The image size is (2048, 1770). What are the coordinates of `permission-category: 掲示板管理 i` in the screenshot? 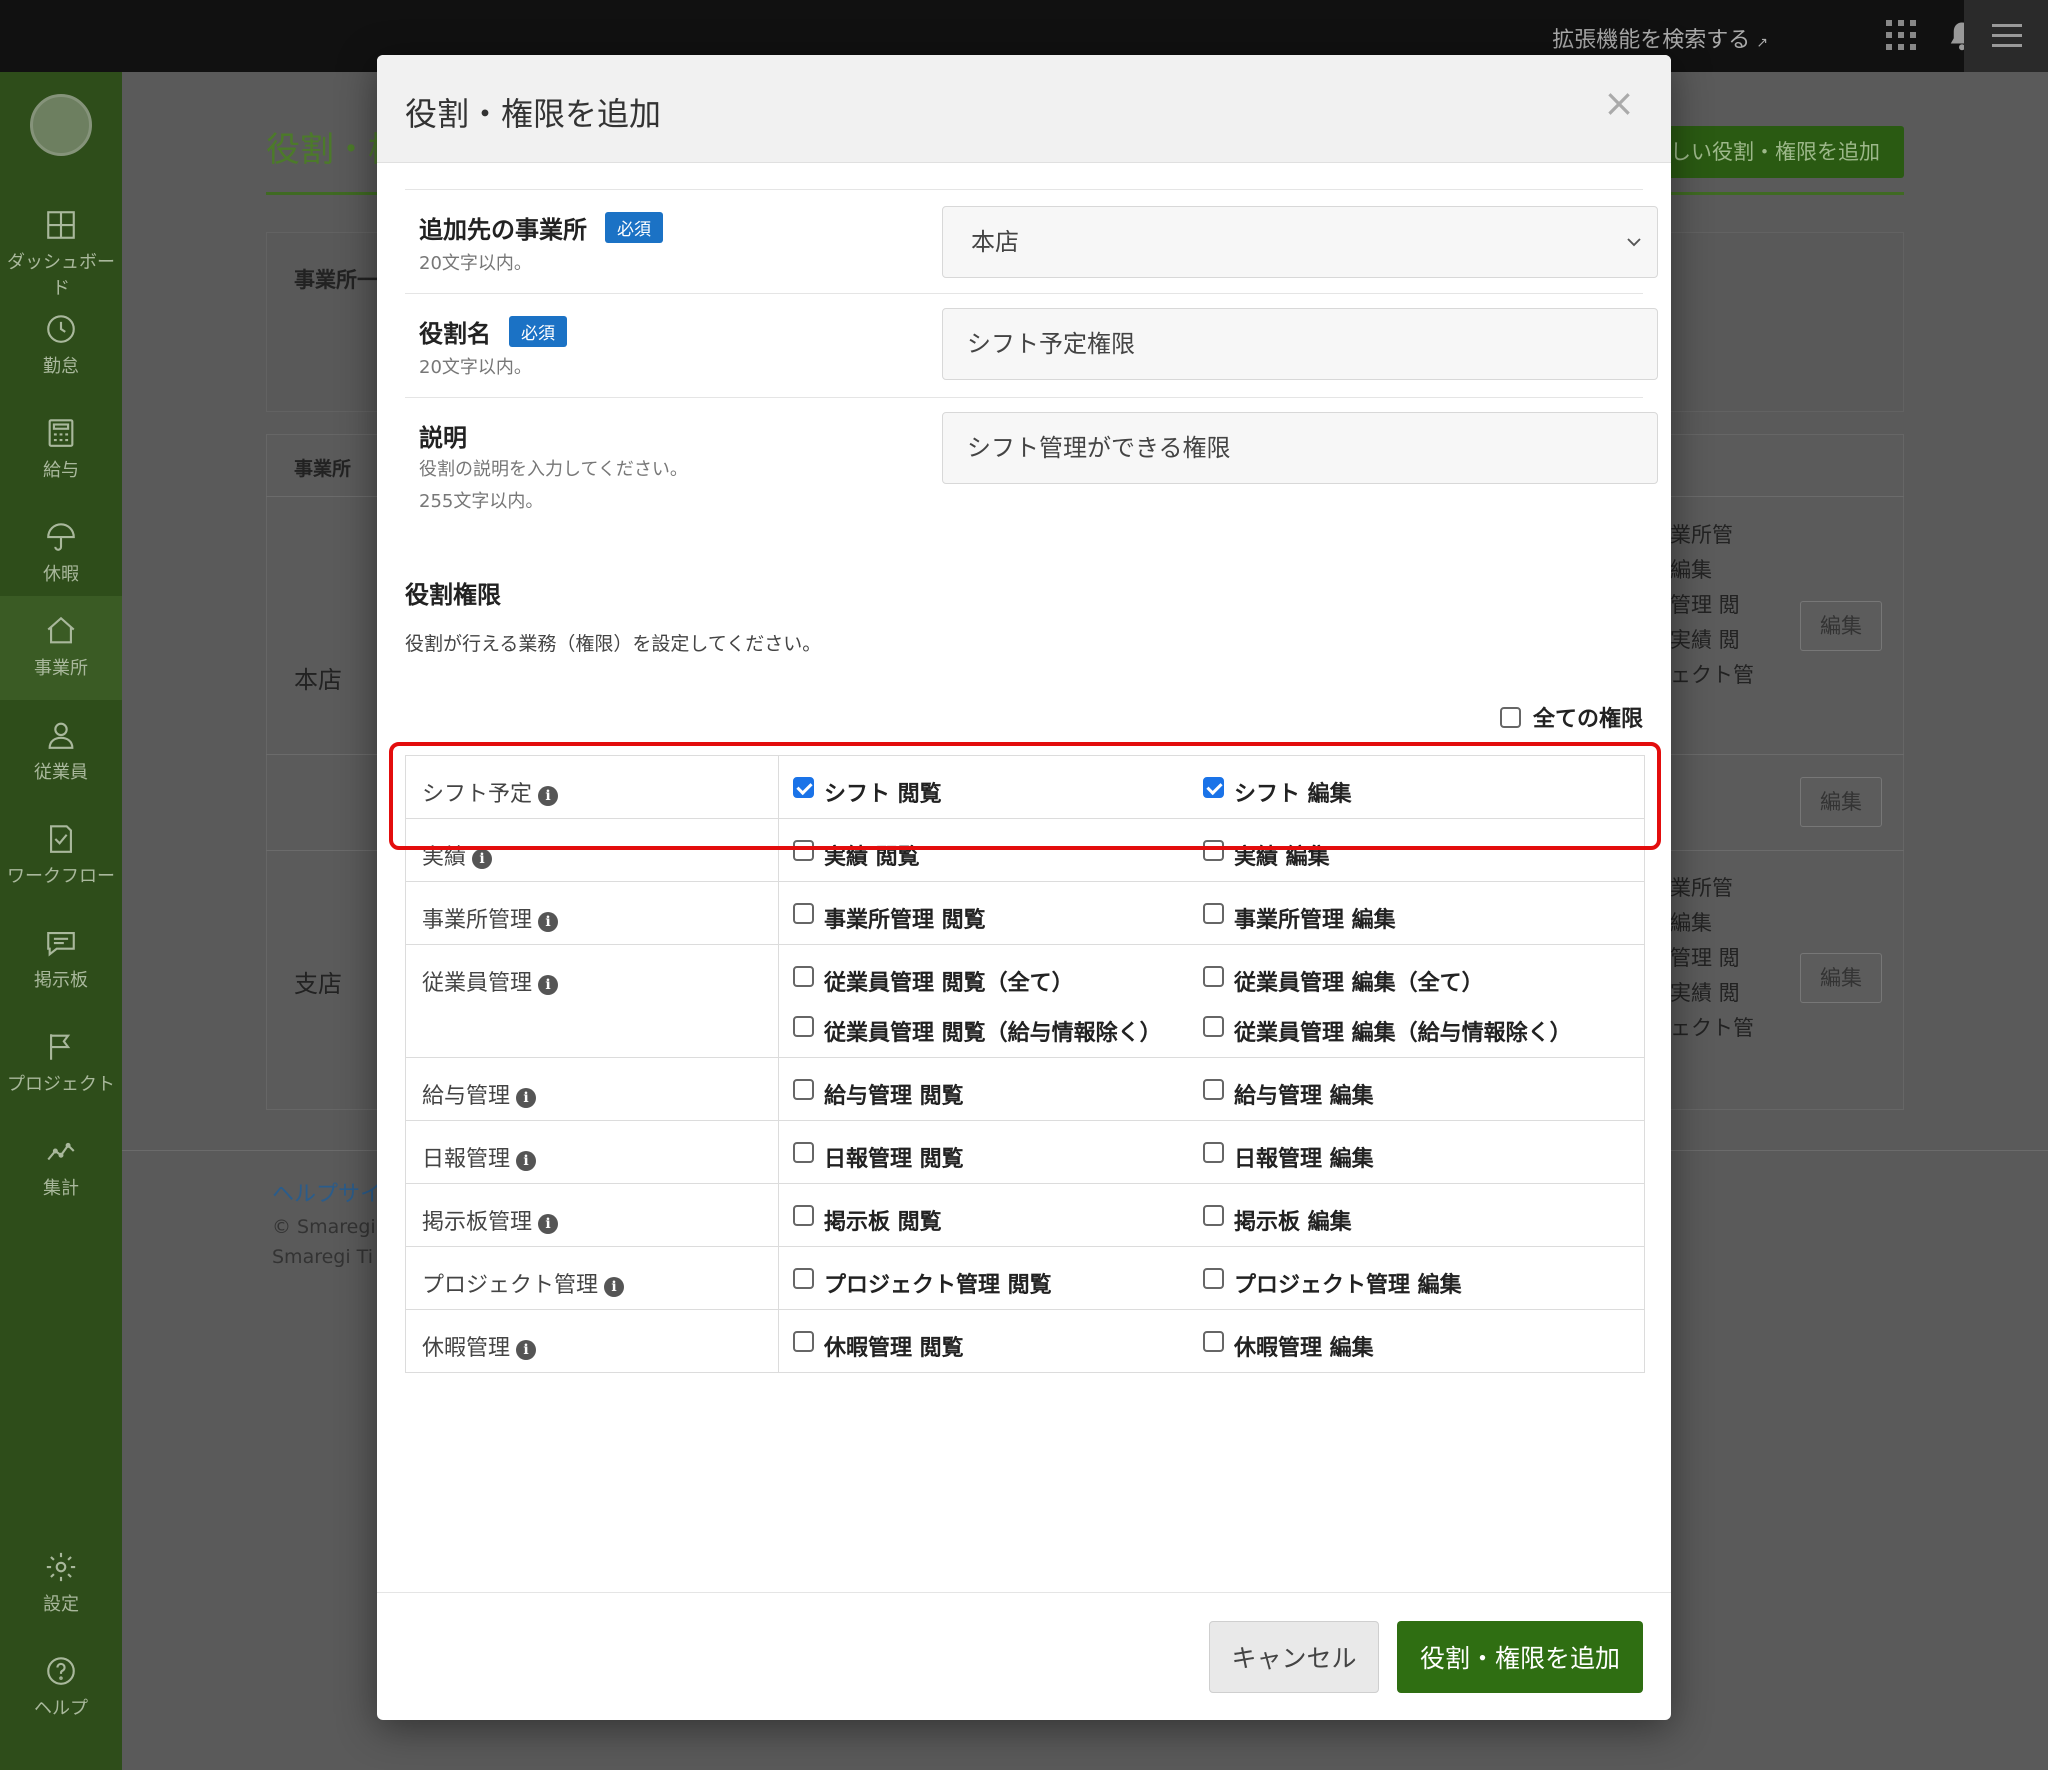 It's located at (592, 1215).